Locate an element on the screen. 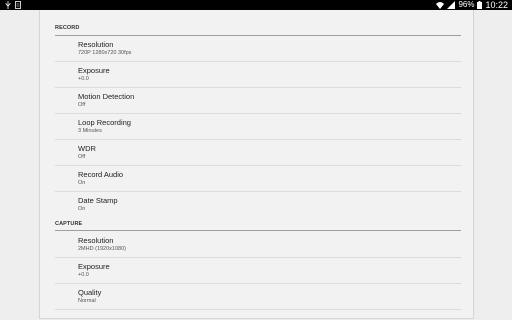 This screenshot has height=320, width=512. battery-percent: 96% is located at coordinates (466, 4).